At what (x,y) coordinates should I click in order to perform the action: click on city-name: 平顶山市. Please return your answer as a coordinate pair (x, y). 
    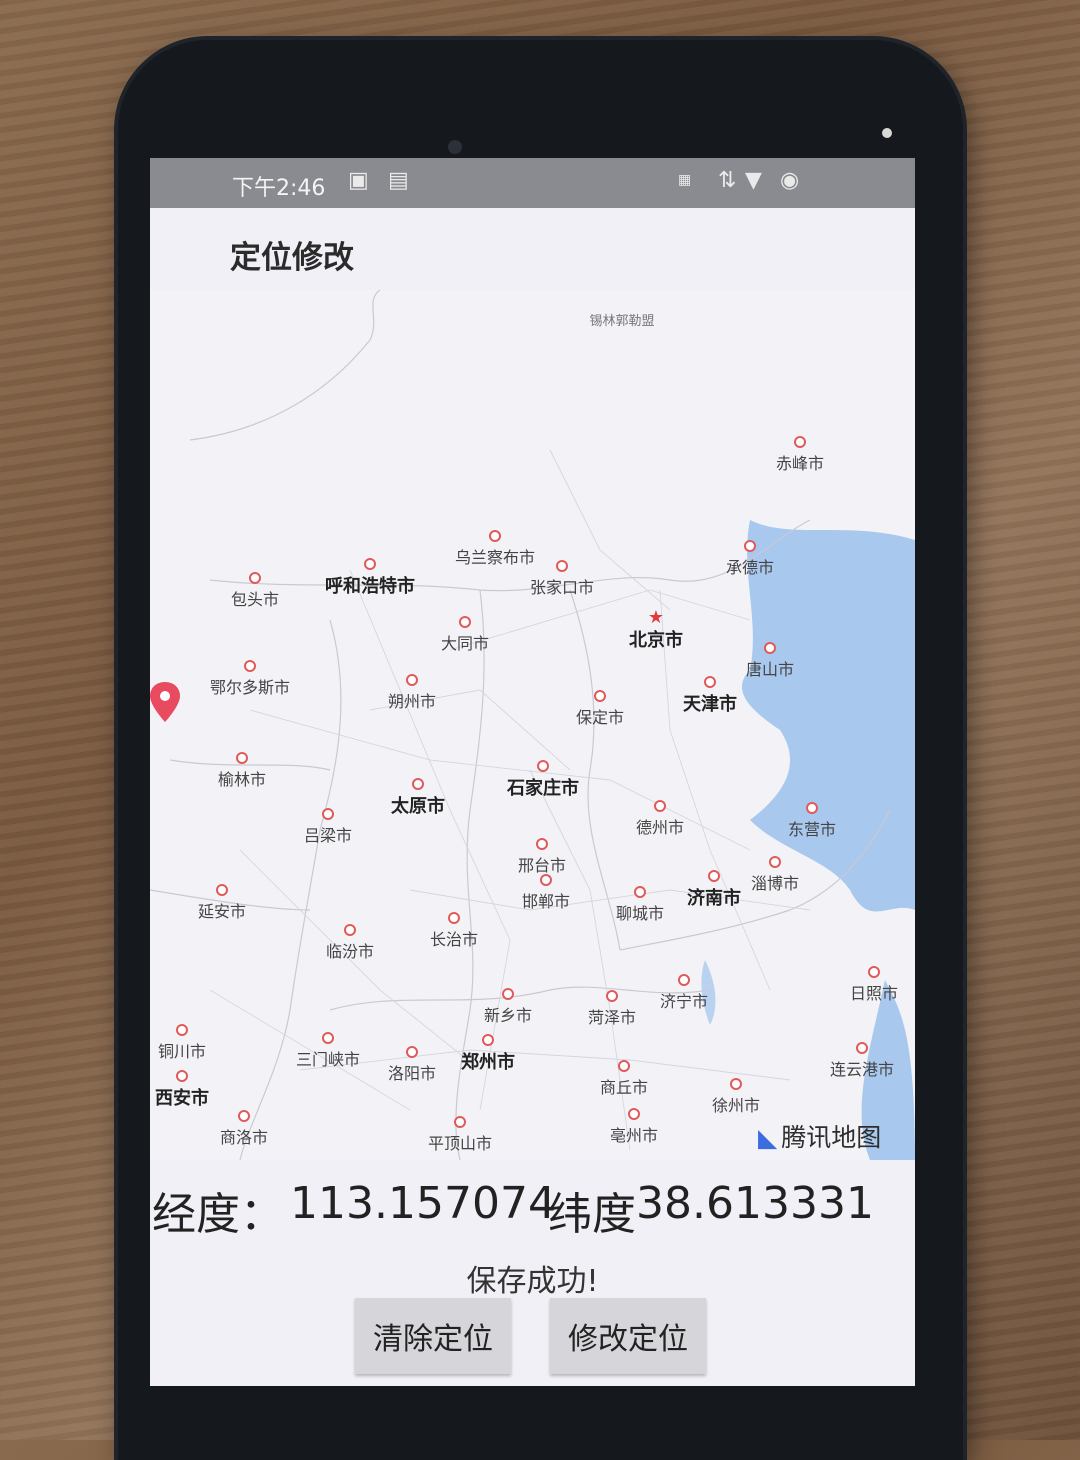
    Looking at the image, I should click on (460, 1143).